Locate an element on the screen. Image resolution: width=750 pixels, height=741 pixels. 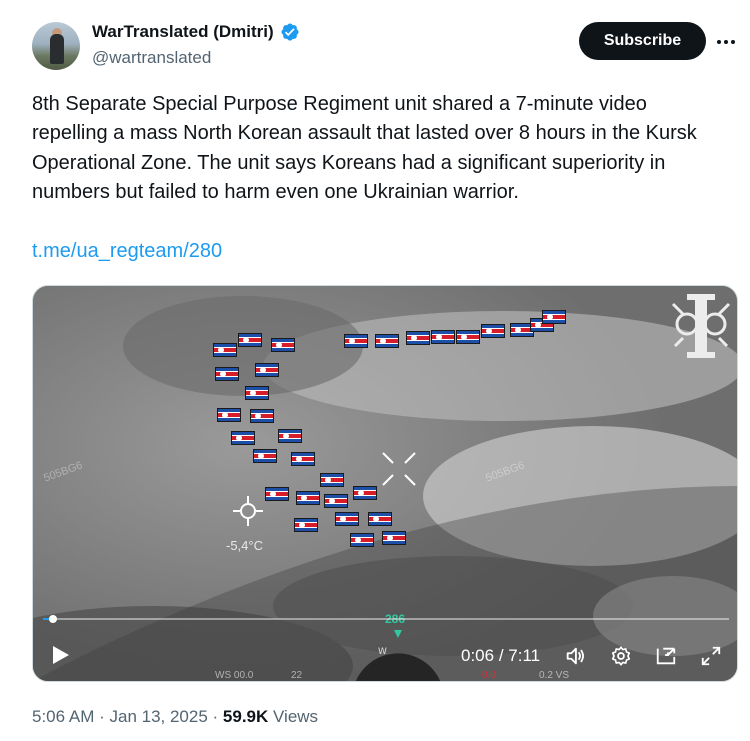
hud-readout-left: WS 00.0 is located at coordinates (234, 675).